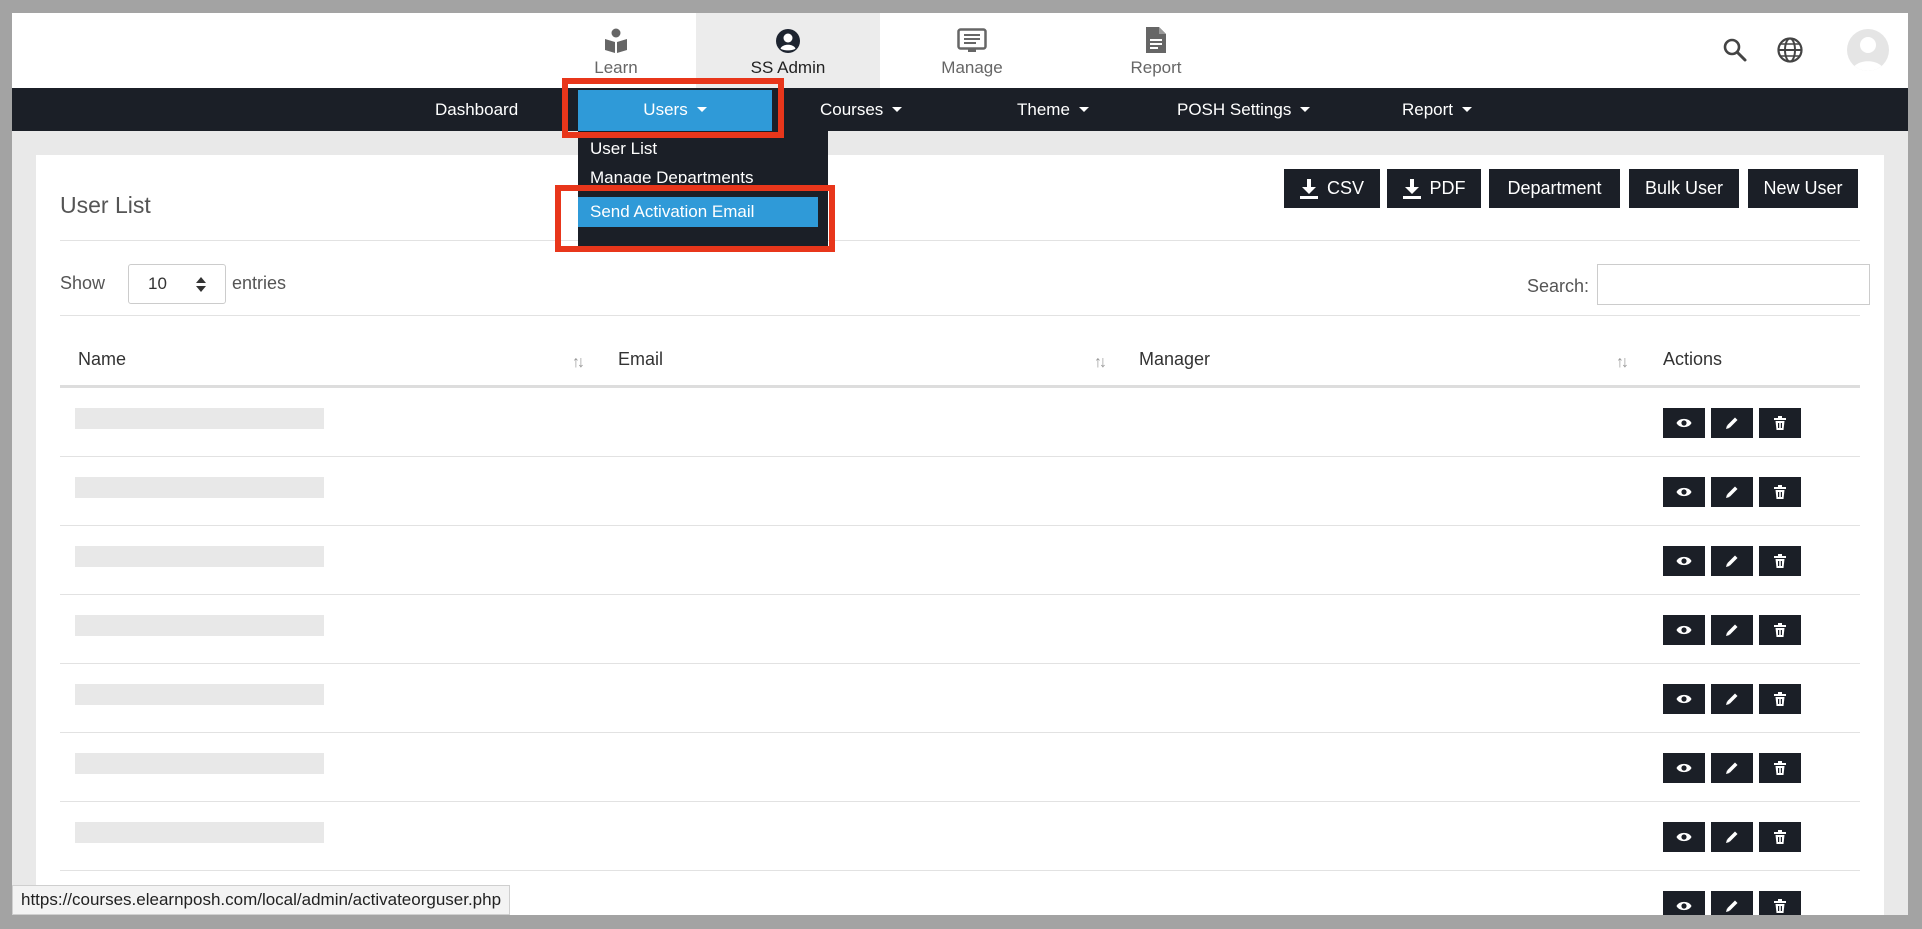 The width and height of the screenshot is (1922, 929). I want to click on pdf-button: PDF, so click(1434, 188).